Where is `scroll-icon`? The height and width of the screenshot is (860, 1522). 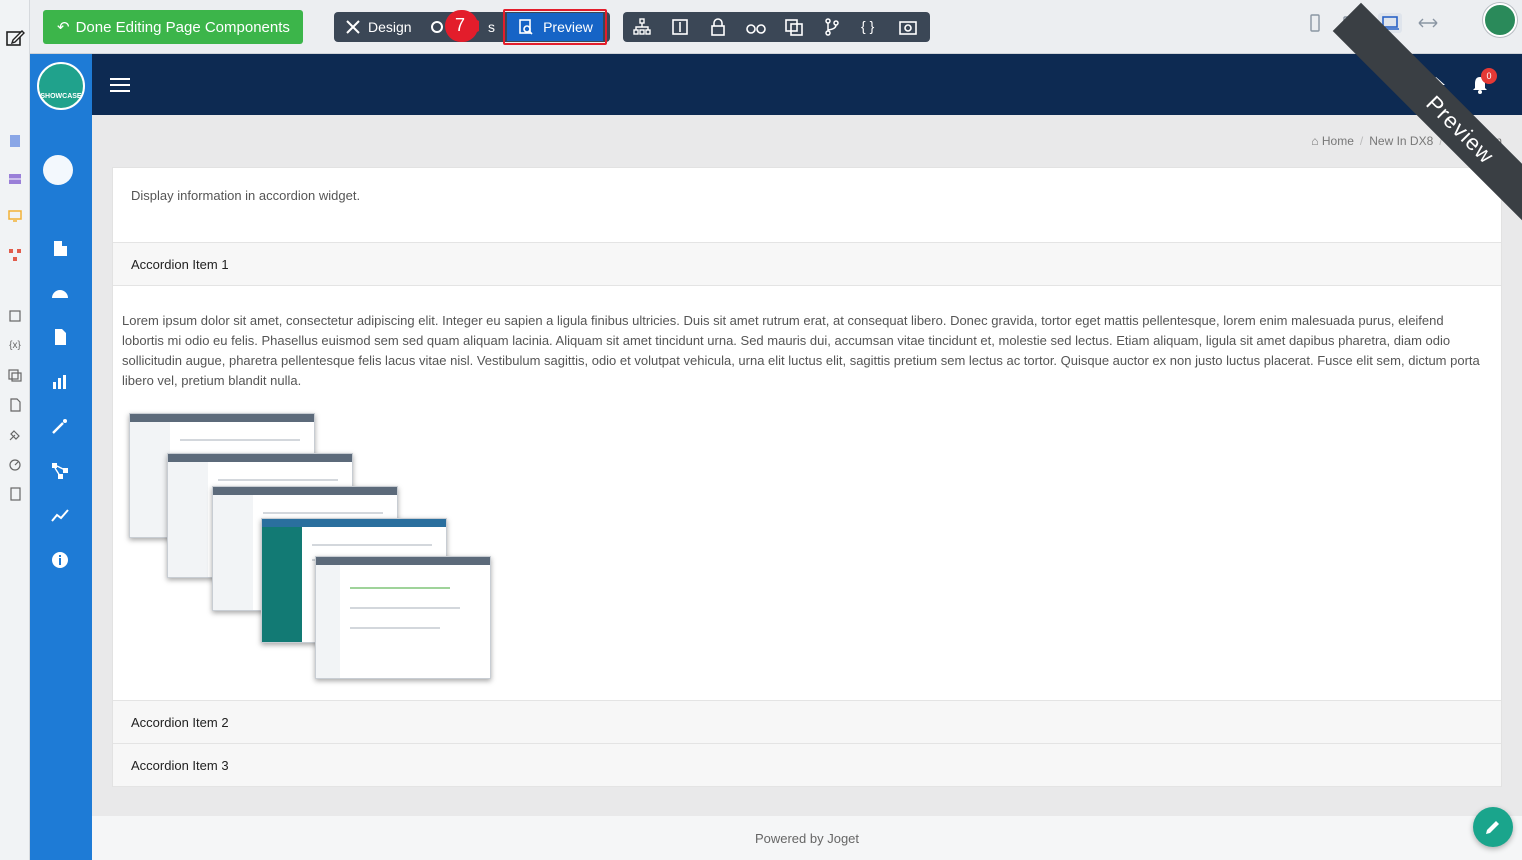 scroll-icon is located at coordinates (15, 494).